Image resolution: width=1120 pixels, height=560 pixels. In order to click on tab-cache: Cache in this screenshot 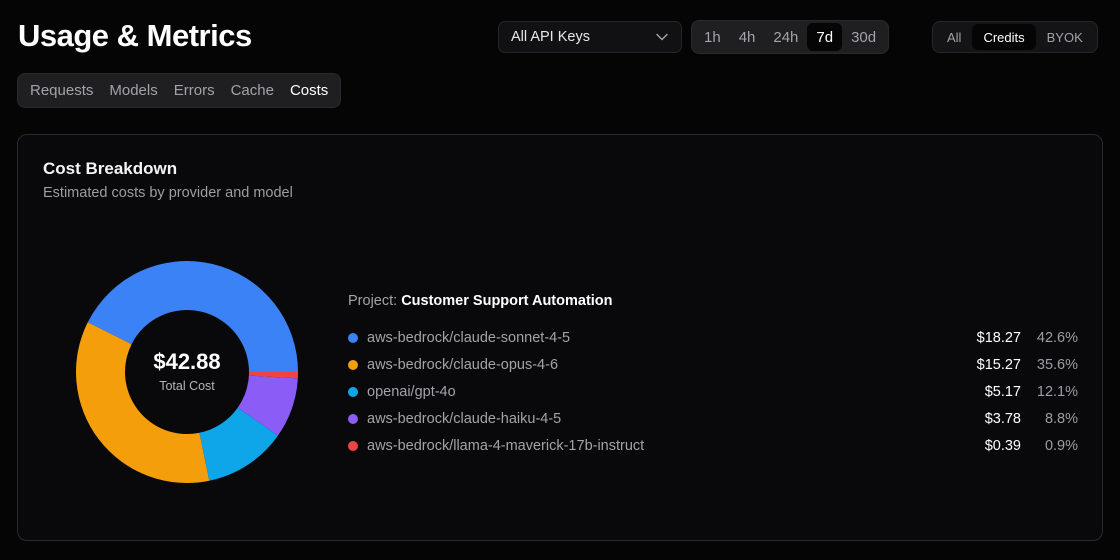, I will do `click(252, 90)`.